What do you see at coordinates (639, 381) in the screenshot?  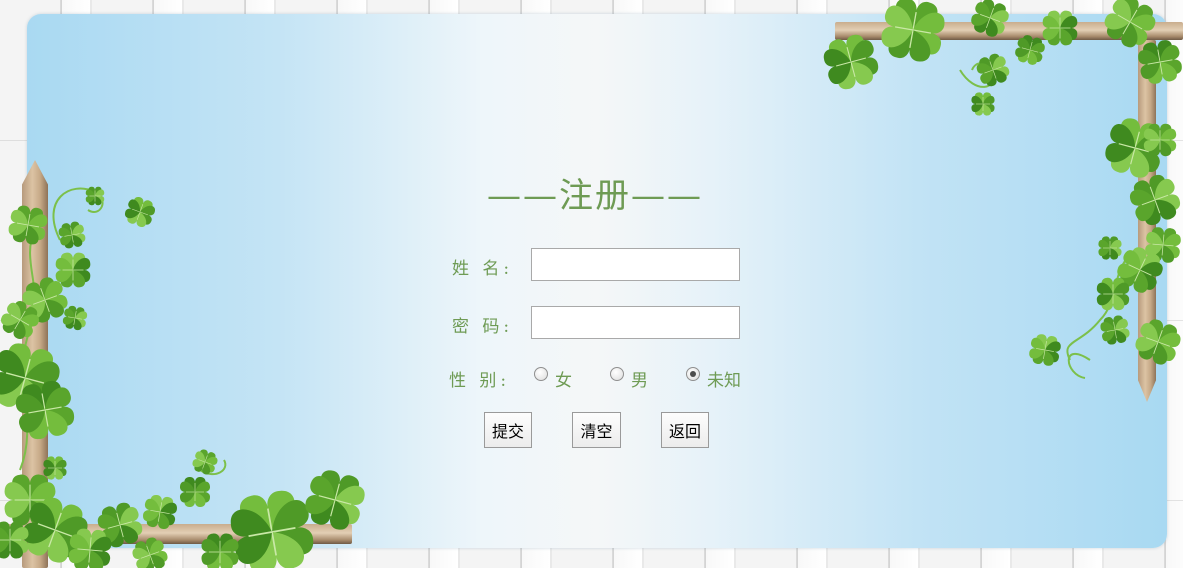 I see `gender-option-male-label: 男` at bounding box center [639, 381].